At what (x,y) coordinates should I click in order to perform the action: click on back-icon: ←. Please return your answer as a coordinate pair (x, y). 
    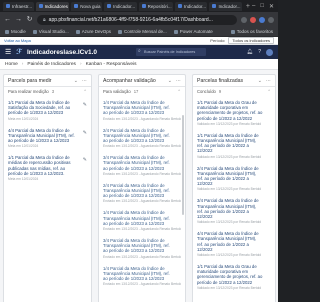
    Looking at the image, I should click on (7, 19).